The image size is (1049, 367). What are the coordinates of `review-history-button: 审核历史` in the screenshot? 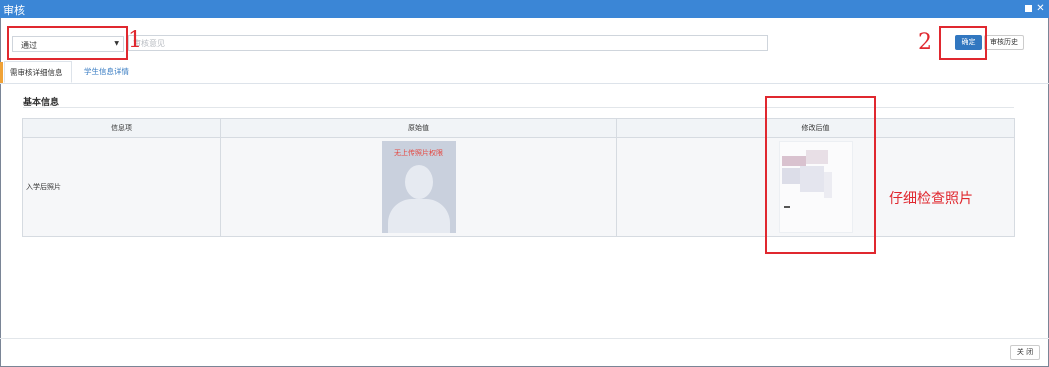 It's located at (1004, 42).